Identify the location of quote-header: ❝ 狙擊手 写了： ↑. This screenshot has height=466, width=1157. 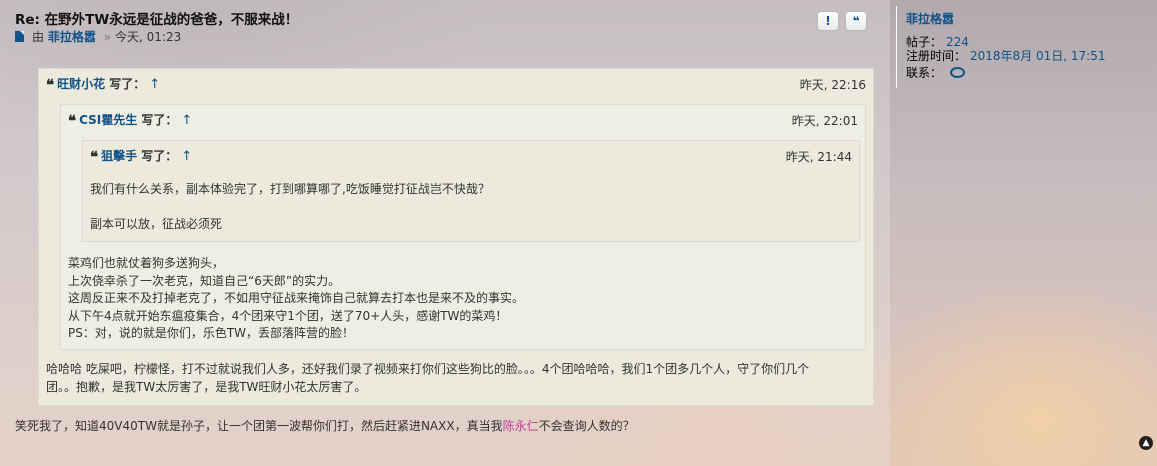
(141, 156).